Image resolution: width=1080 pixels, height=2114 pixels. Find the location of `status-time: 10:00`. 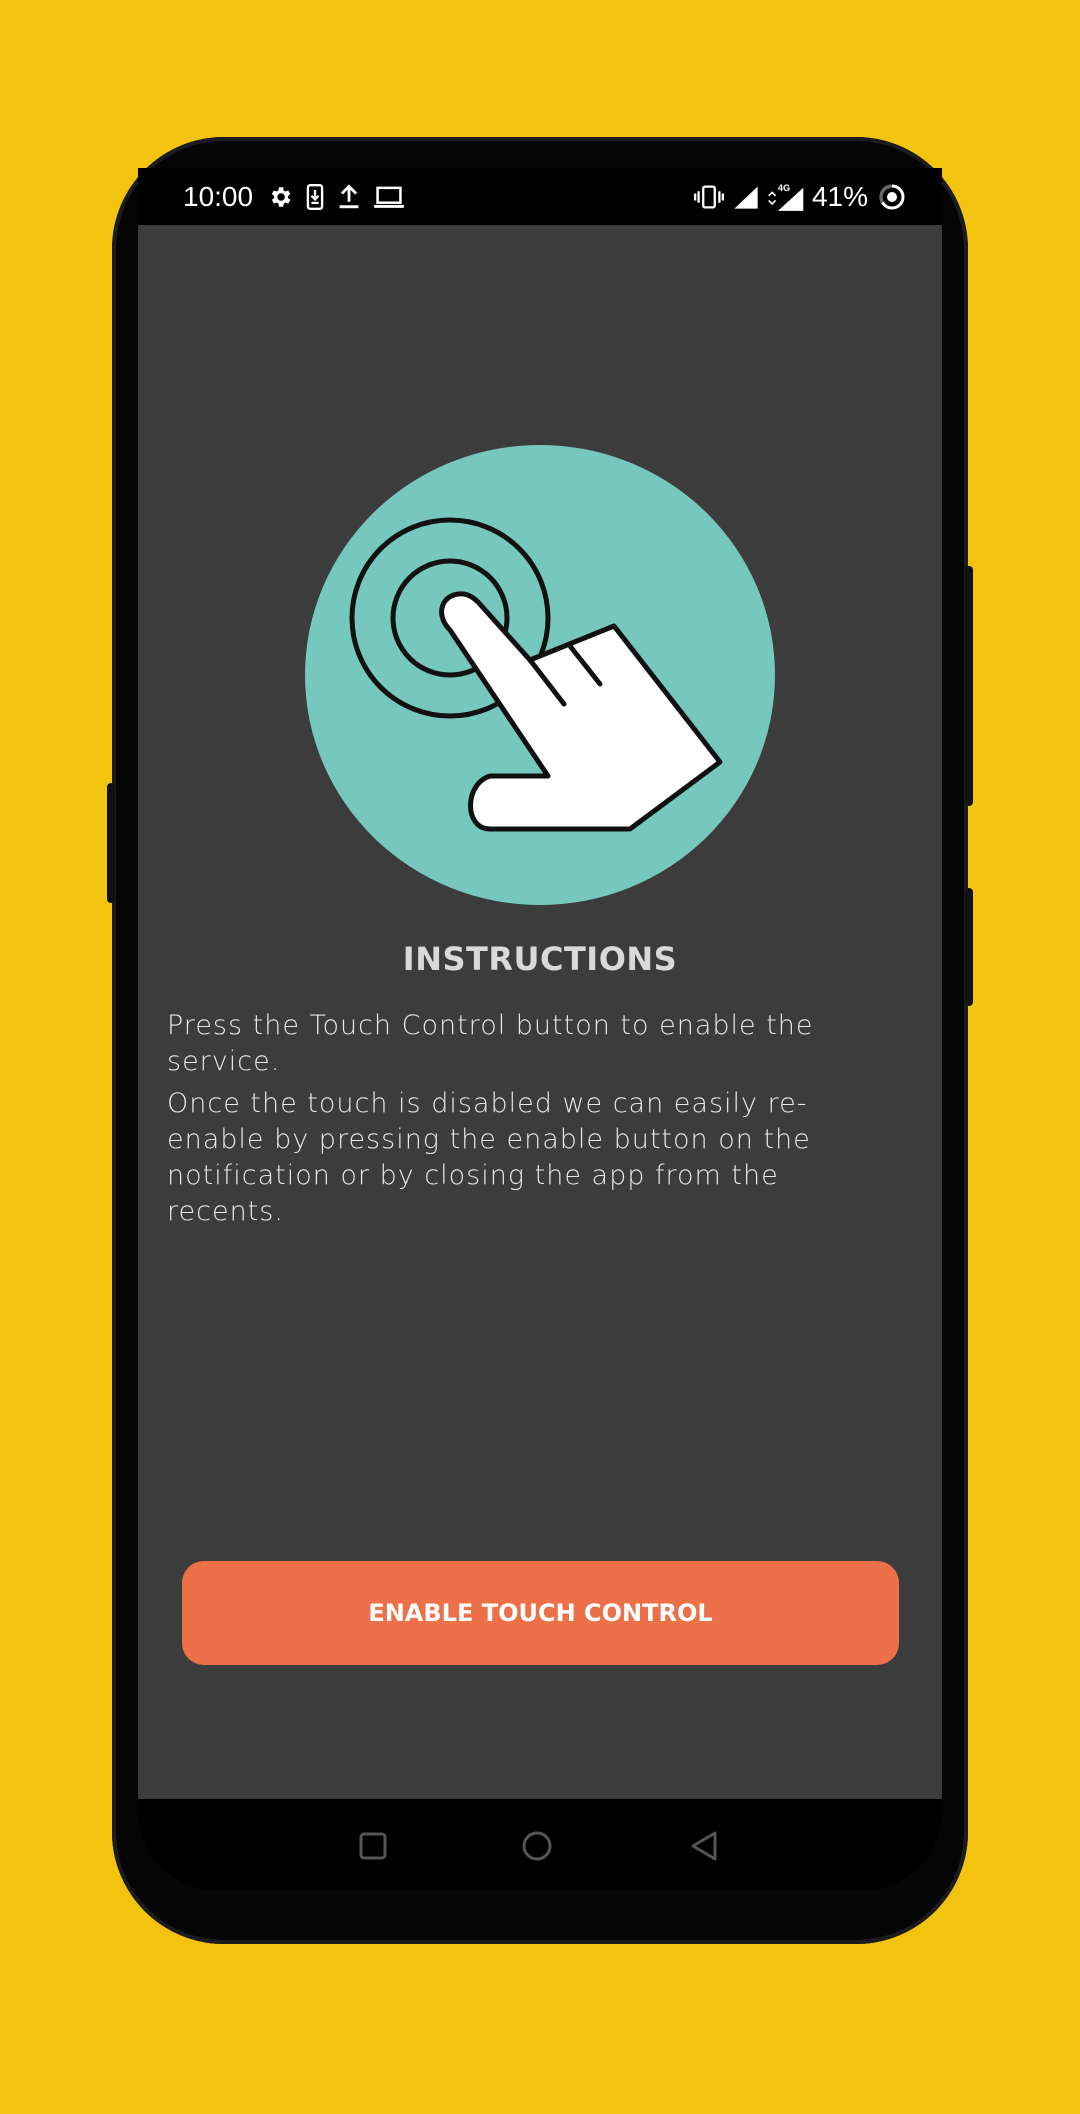

status-time: 10:00 is located at coordinates (218, 196).